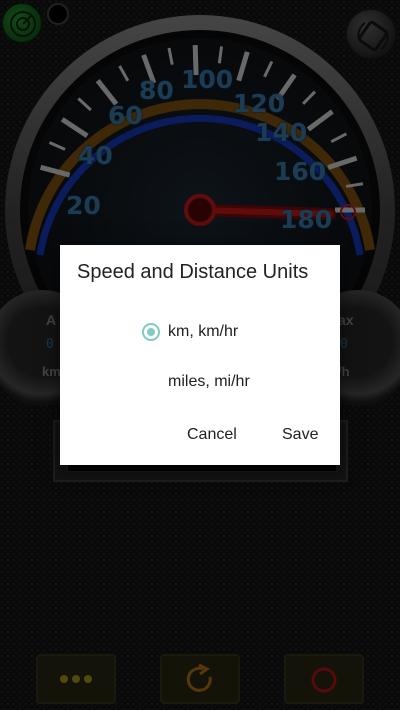 This screenshot has width=400, height=710. What do you see at coordinates (151, 382) in the screenshot?
I see `radio-unchecked-icon` at bounding box center [151, 382].